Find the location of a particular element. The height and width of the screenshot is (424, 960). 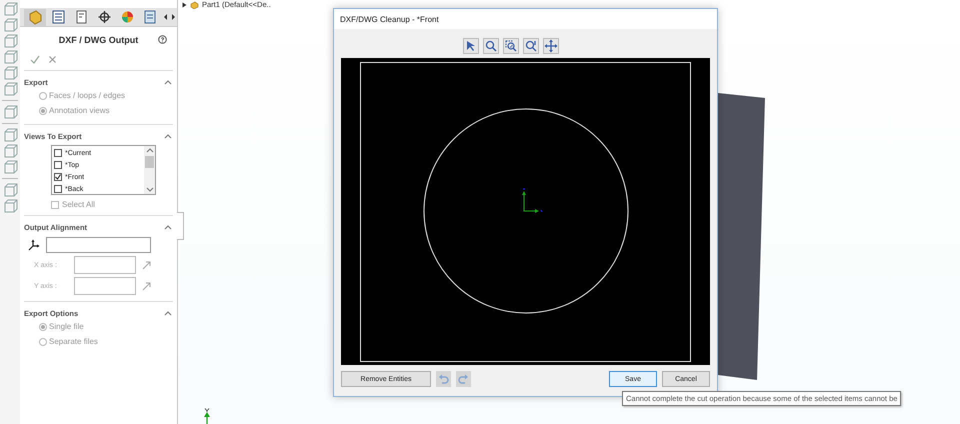

checkmark-icon is located at coordinates (35, 59).